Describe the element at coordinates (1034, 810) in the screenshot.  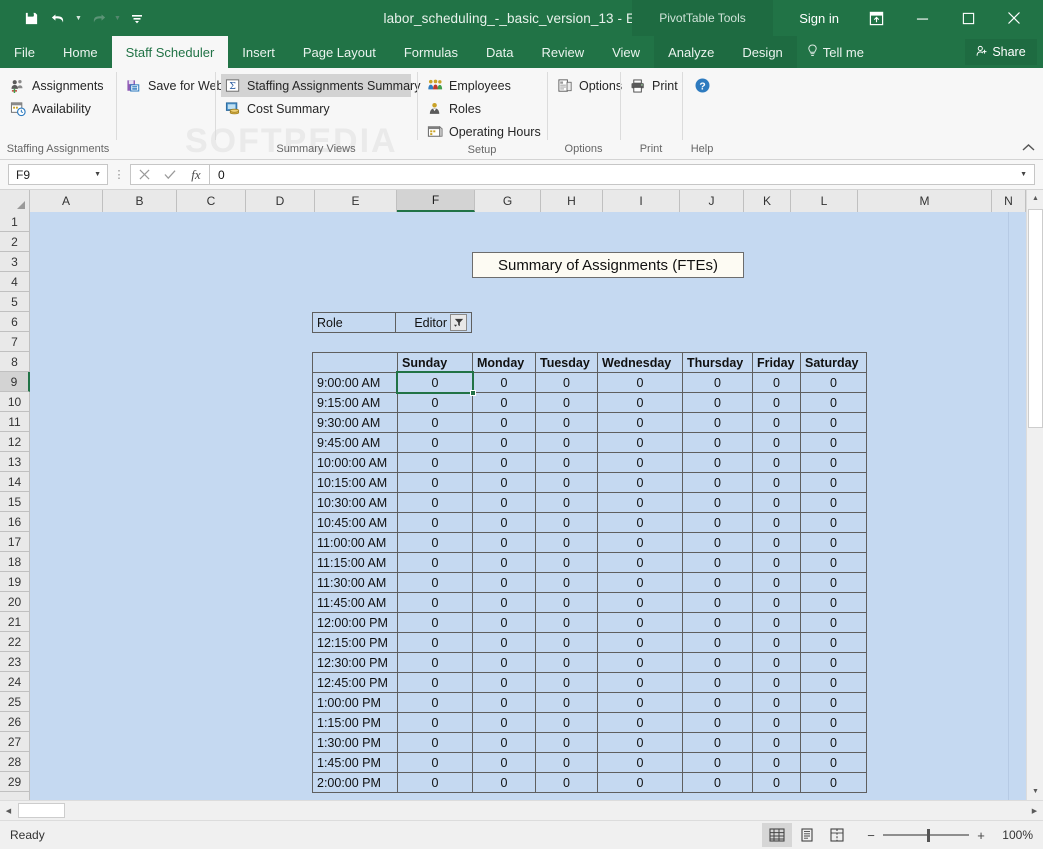
I see `scroll-right-icon: ▶` at that location.